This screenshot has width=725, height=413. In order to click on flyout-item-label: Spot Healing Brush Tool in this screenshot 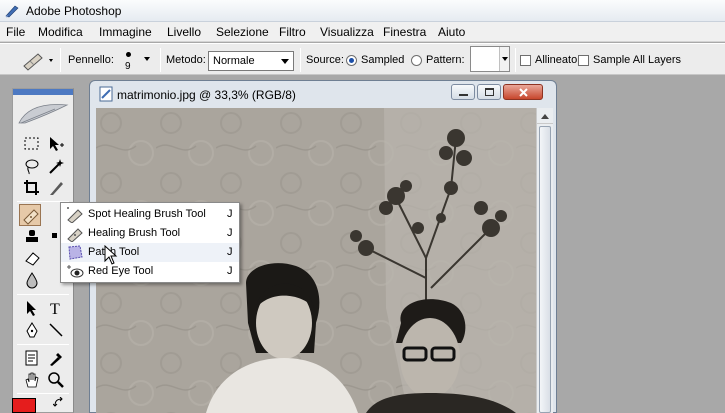, I will do `click(147, 214)`.